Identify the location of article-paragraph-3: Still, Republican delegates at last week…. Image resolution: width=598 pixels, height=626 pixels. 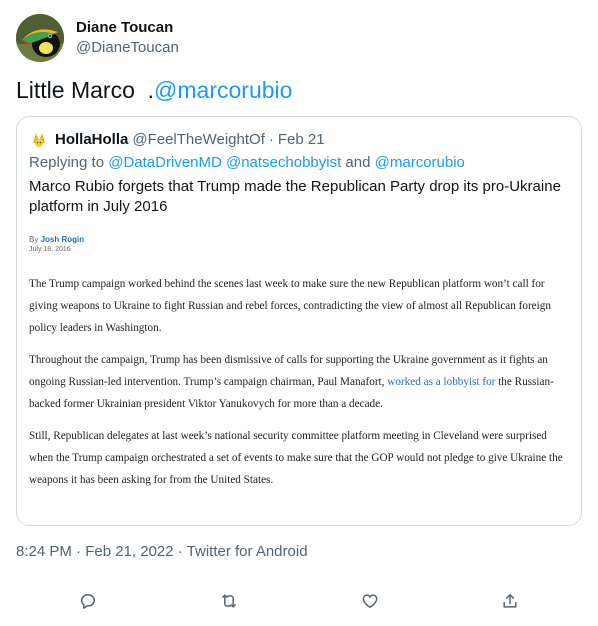
(296, 458).